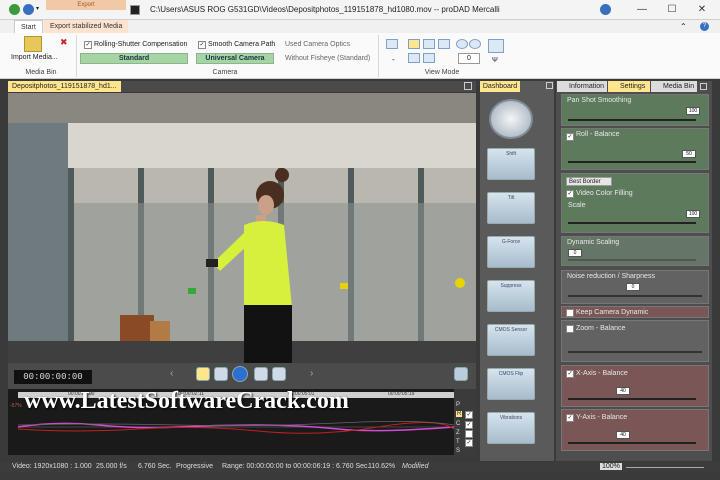 The height and width of the screenshot is (480, 720). I want to click on track-t-checkbox: ✓, so click(469, 443).